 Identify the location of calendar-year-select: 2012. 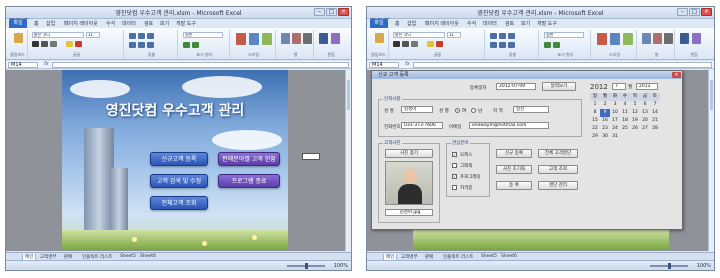
(647, 86).